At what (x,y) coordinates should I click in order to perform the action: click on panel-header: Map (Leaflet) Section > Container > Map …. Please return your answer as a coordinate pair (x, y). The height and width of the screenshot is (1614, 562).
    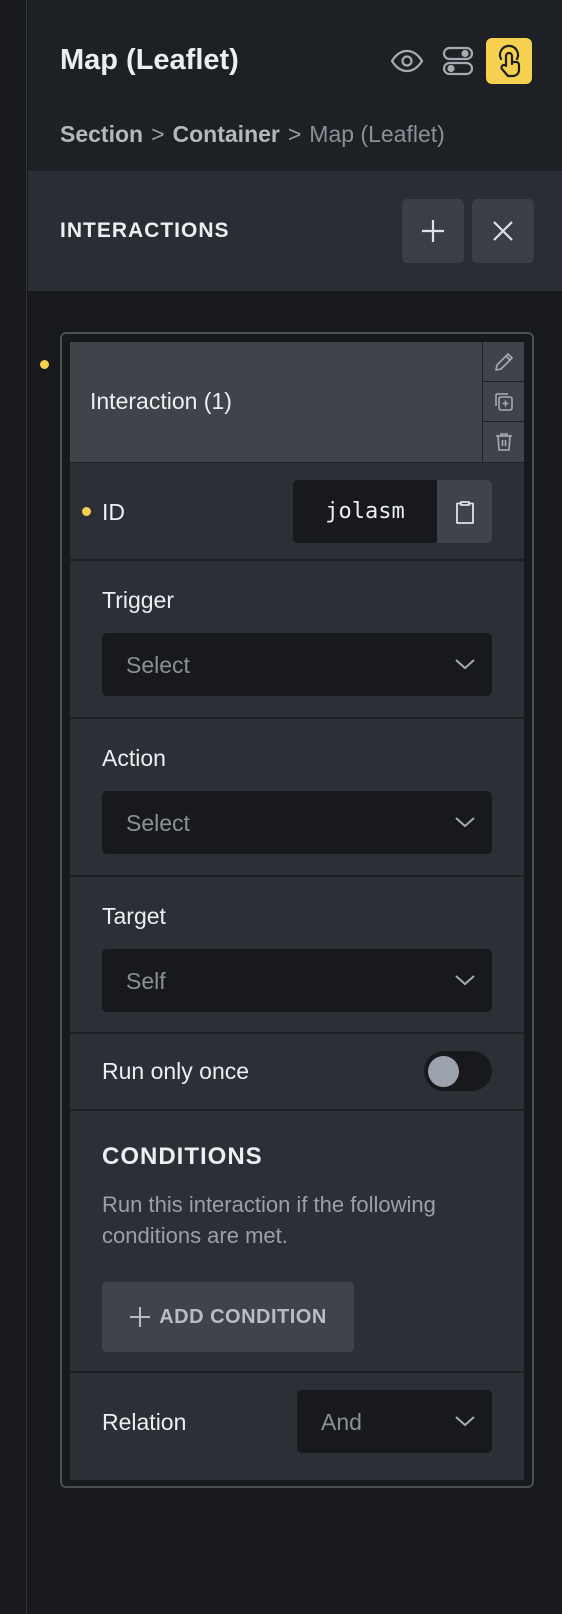
    Looking at the image, I should click on (295, 85).